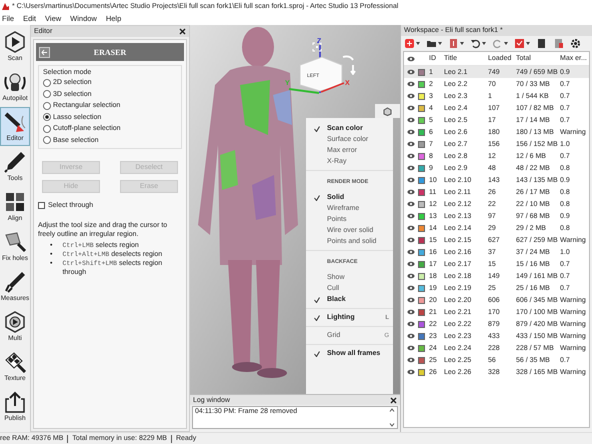  Describe the element at coordinates (15, 362) in the screenshot. I see `checker-icon` at that location.